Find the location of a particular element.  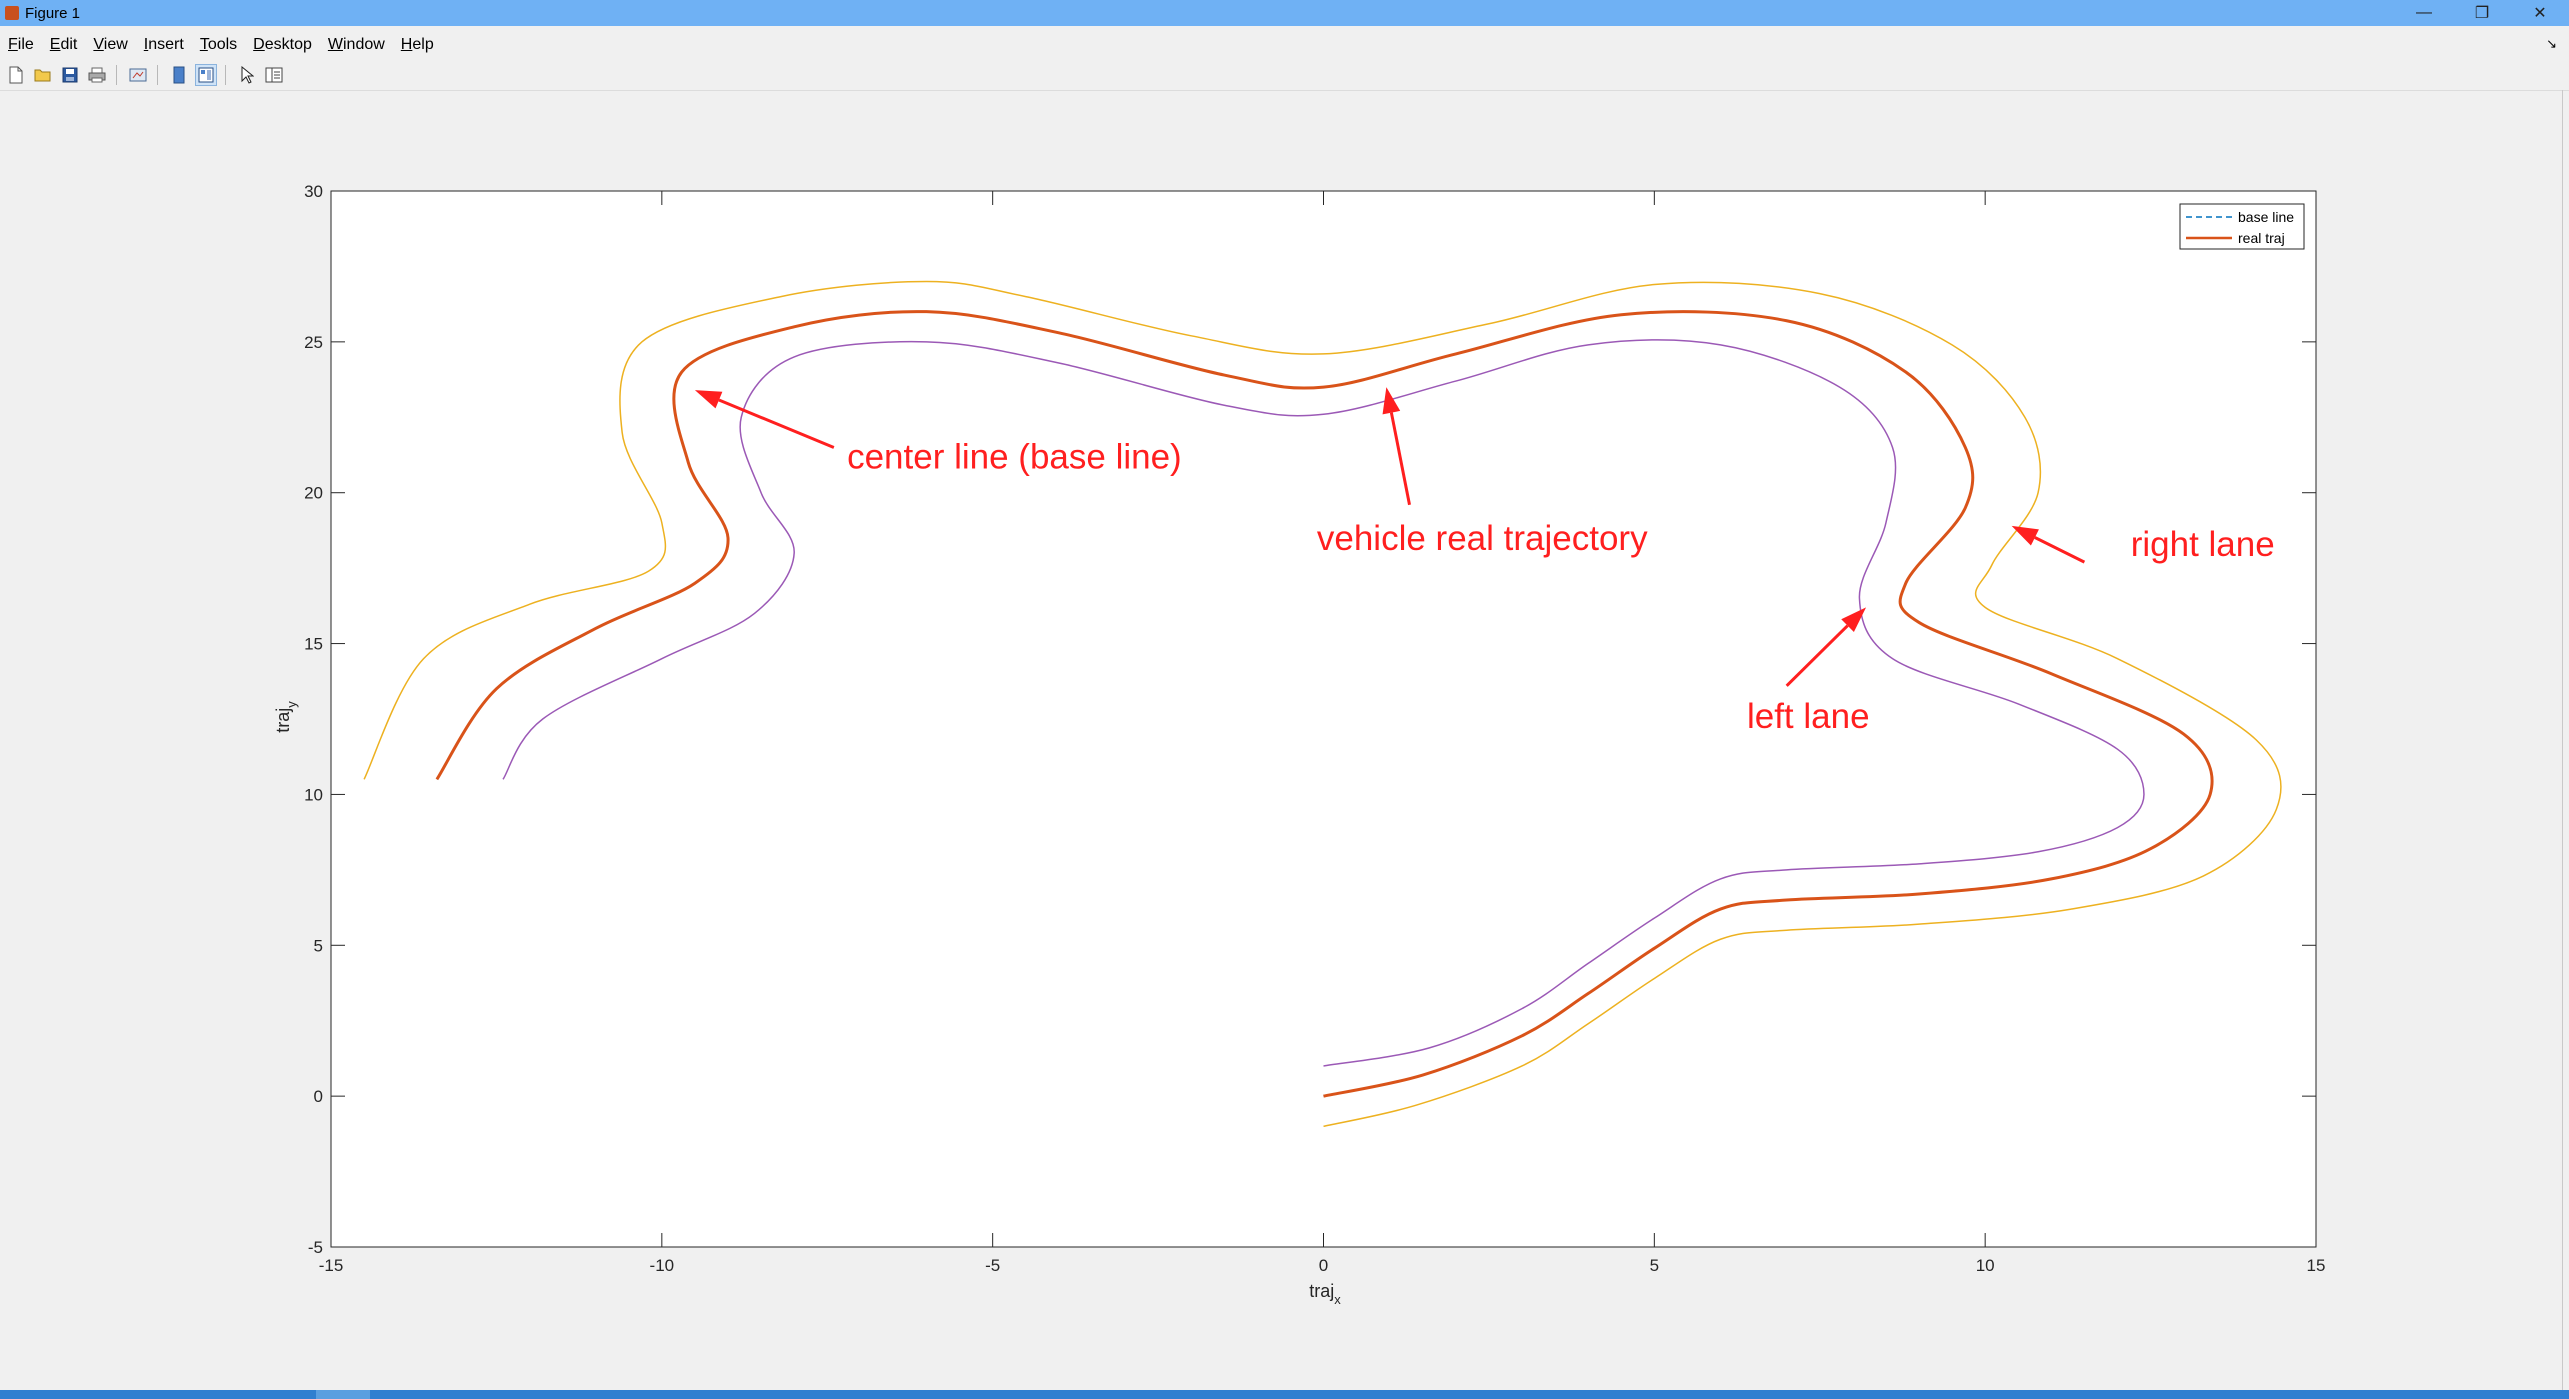

y-tick-label: -5 is located at coordinates (315, 1247).